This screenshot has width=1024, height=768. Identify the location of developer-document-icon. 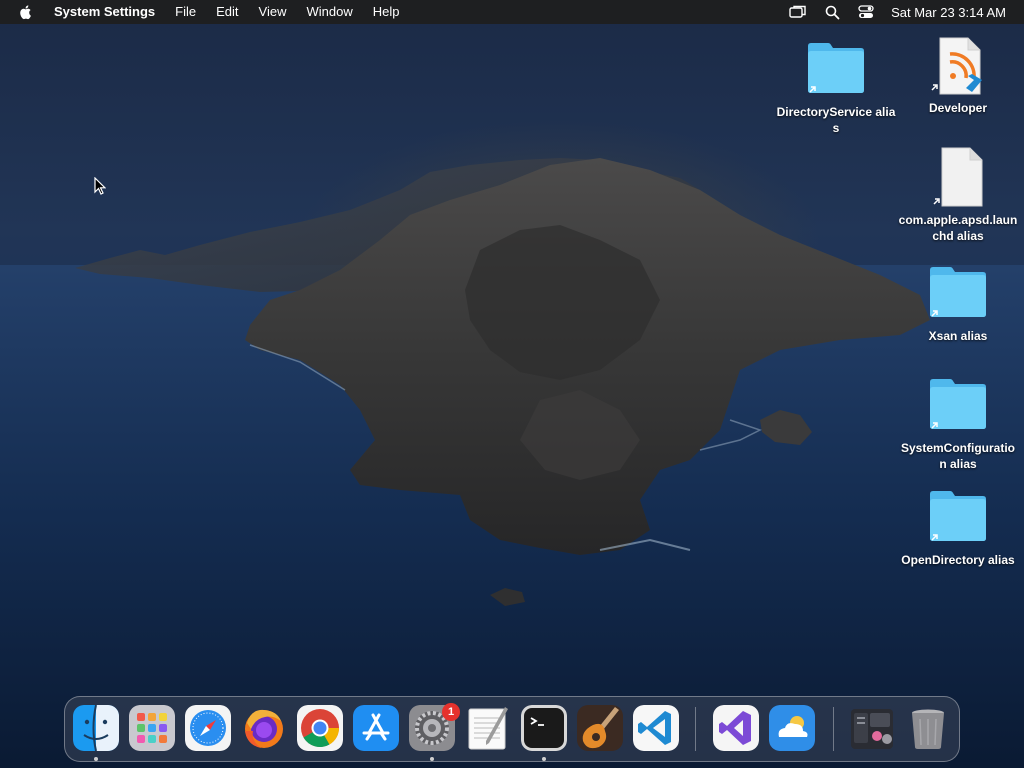
(958, 66).